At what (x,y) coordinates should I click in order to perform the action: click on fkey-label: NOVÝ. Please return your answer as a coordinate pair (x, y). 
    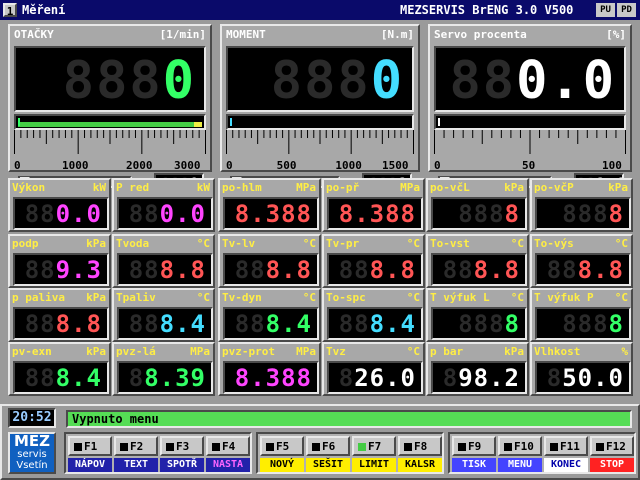
    Looking at the image, I should click on (282, 465).